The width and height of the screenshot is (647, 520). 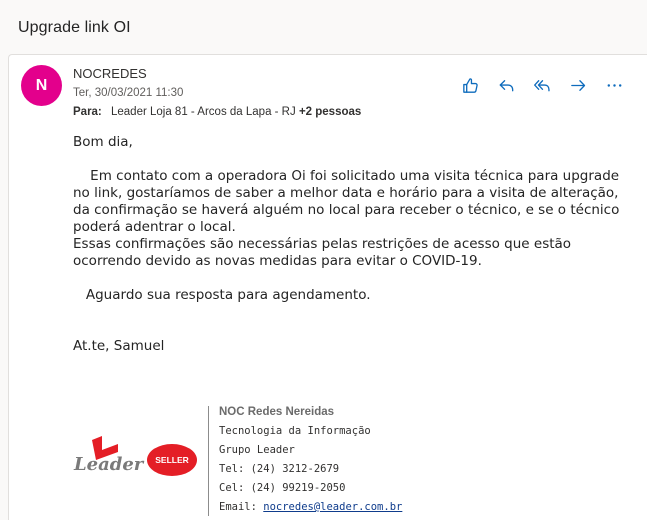 What do you see at coordinates (295, 431) in the screenshot?
I see `signature-department: Tecnologia da Informação` at bounding box center [295, 431].